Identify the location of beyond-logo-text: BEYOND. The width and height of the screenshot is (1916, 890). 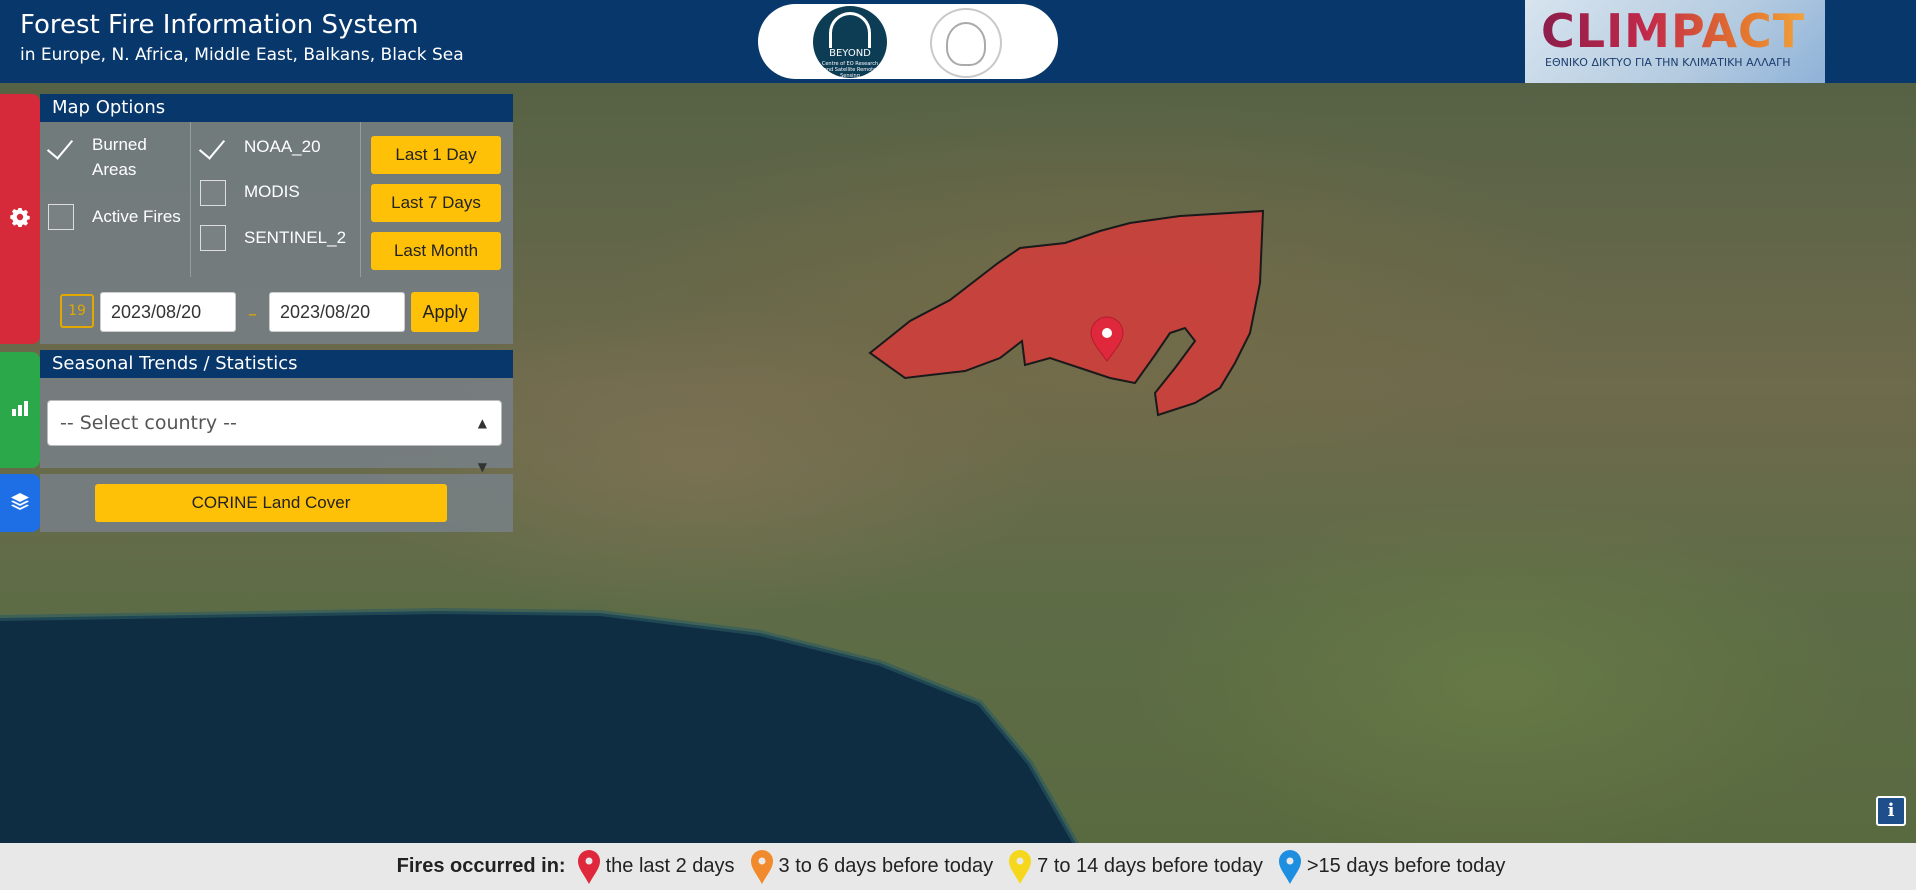
(850, 53).